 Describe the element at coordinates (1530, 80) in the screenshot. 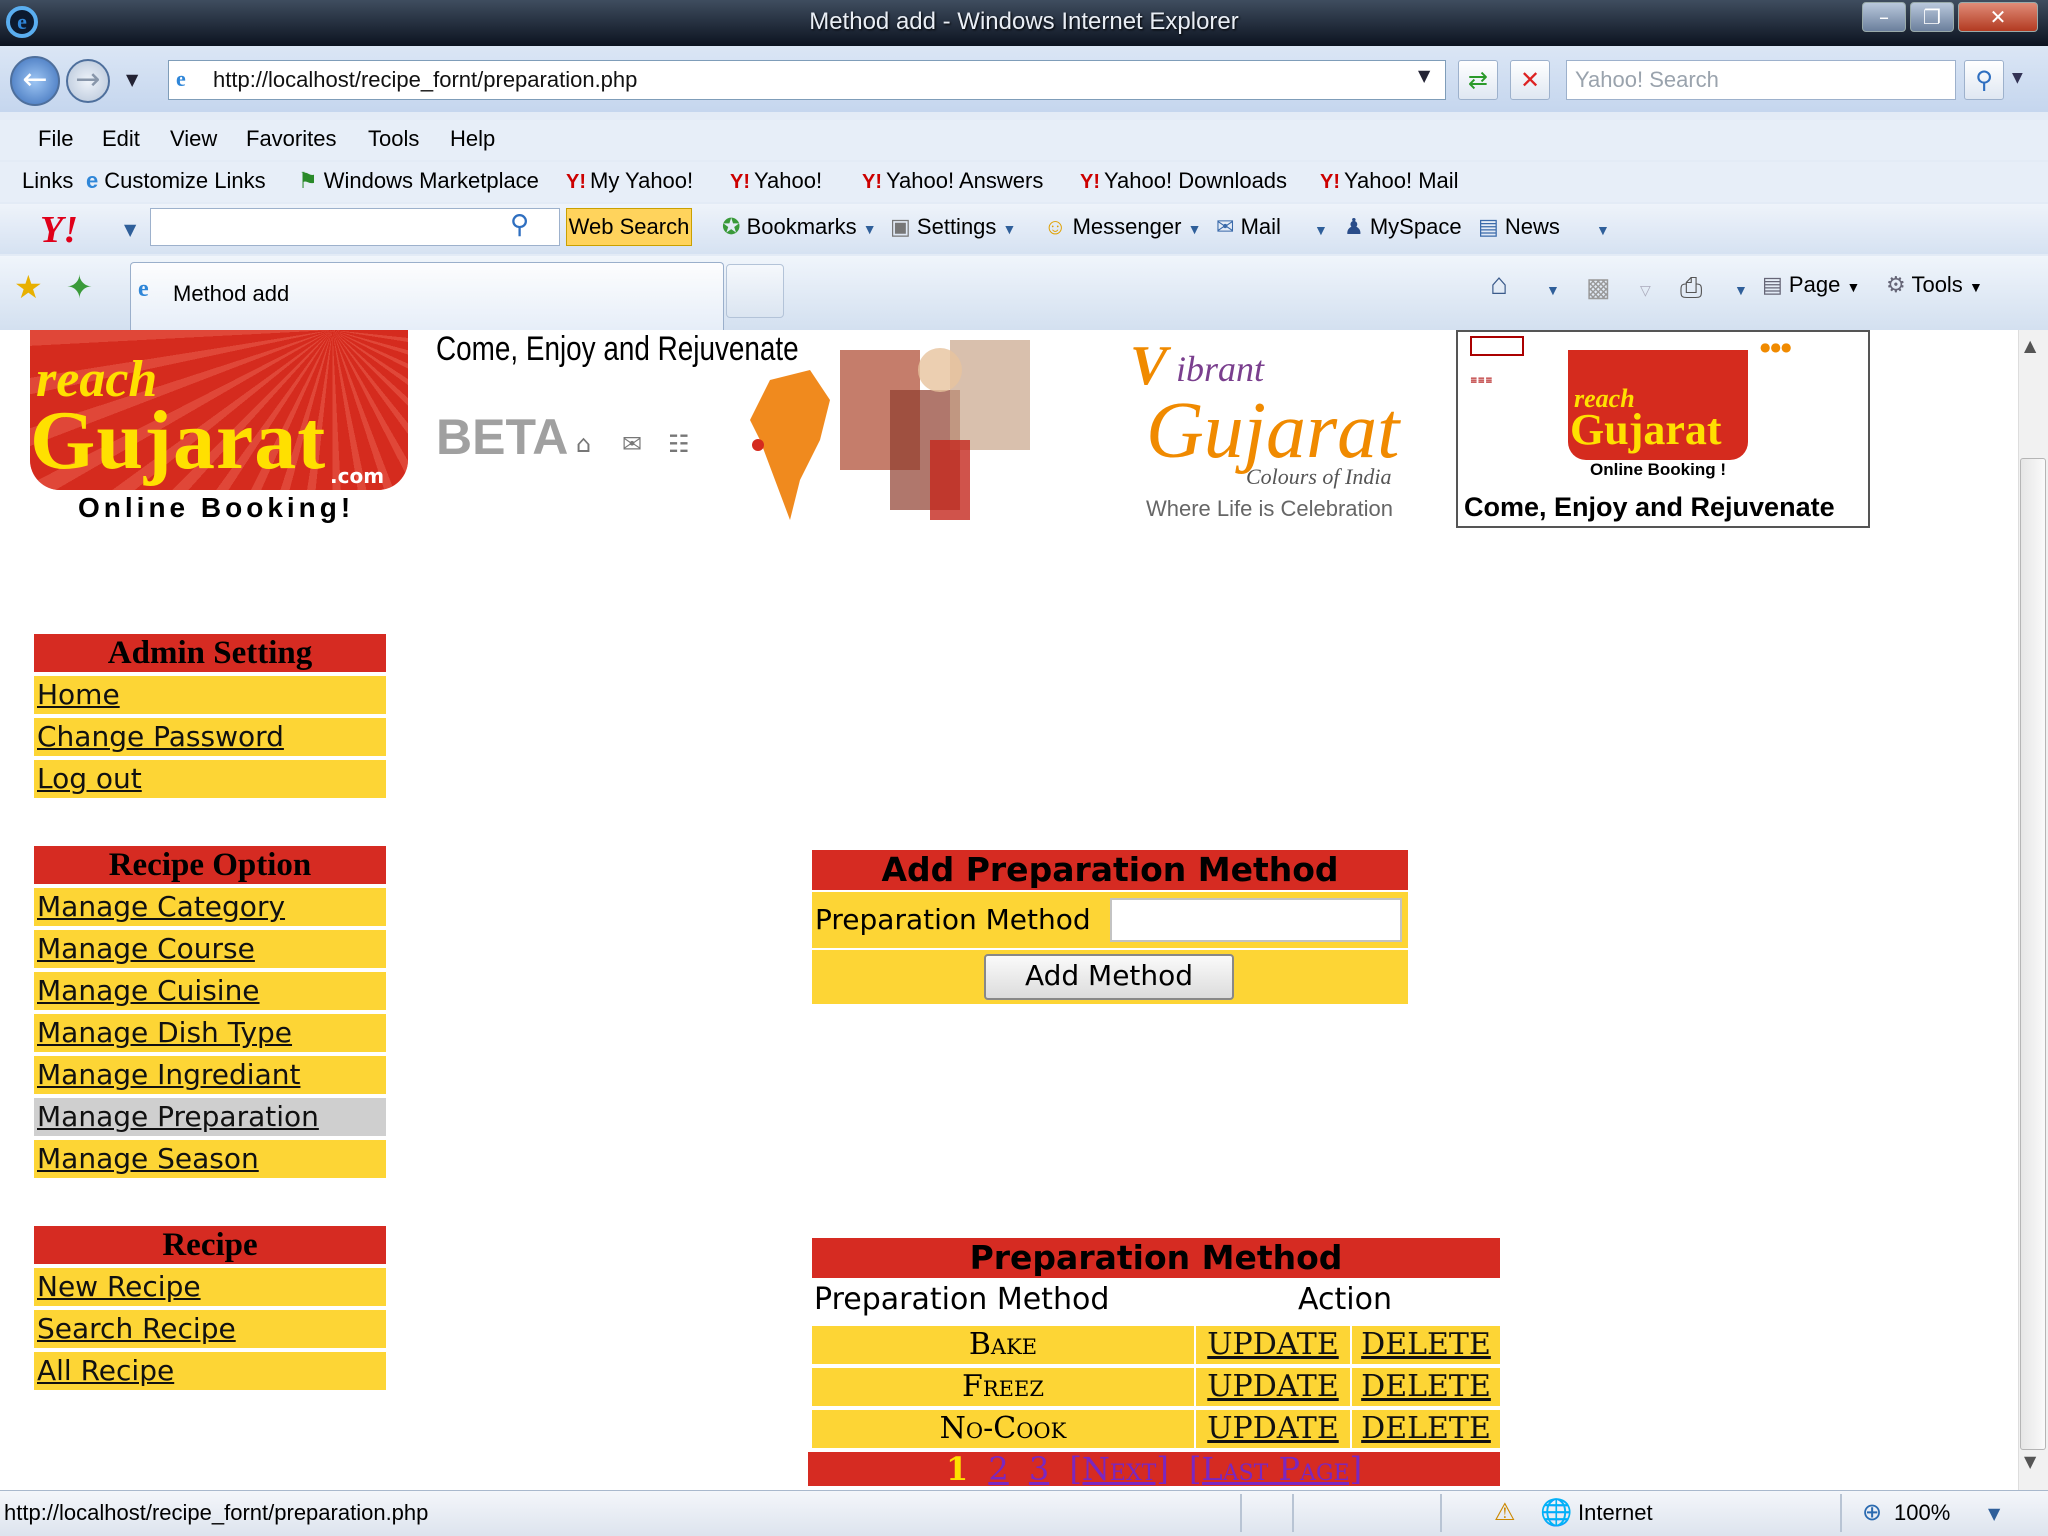

I see `stop-button: ✕` at that location.